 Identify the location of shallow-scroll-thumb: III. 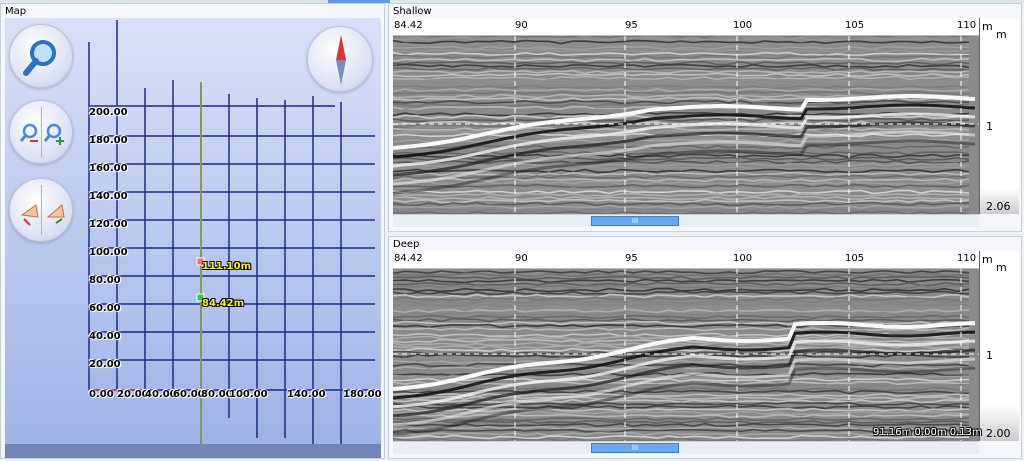
(635, 221).